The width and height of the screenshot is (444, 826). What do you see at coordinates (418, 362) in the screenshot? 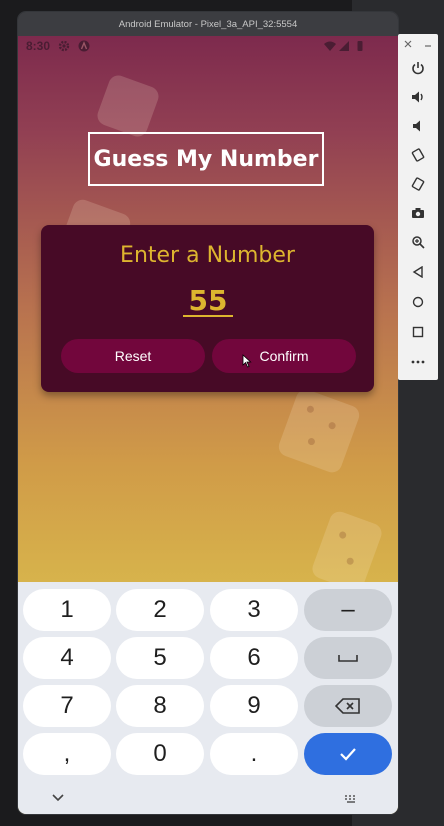
I see `more-icon` at bounding box center [418, 362].